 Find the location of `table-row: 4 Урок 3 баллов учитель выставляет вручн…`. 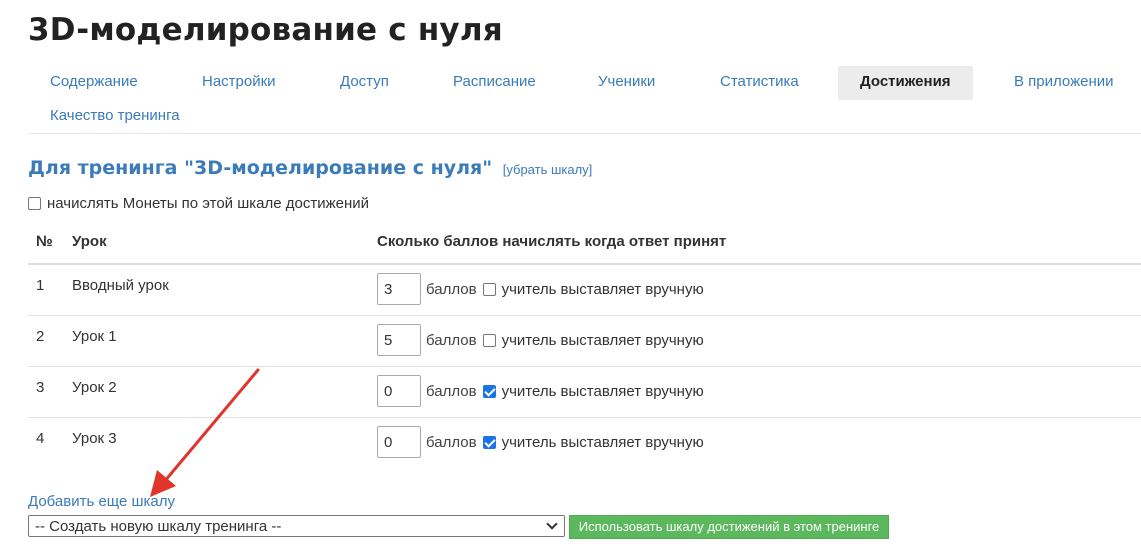

table-row: 4 Урок 3 баллов учитель выставляет вручн… is located at coordinates (584, 443).